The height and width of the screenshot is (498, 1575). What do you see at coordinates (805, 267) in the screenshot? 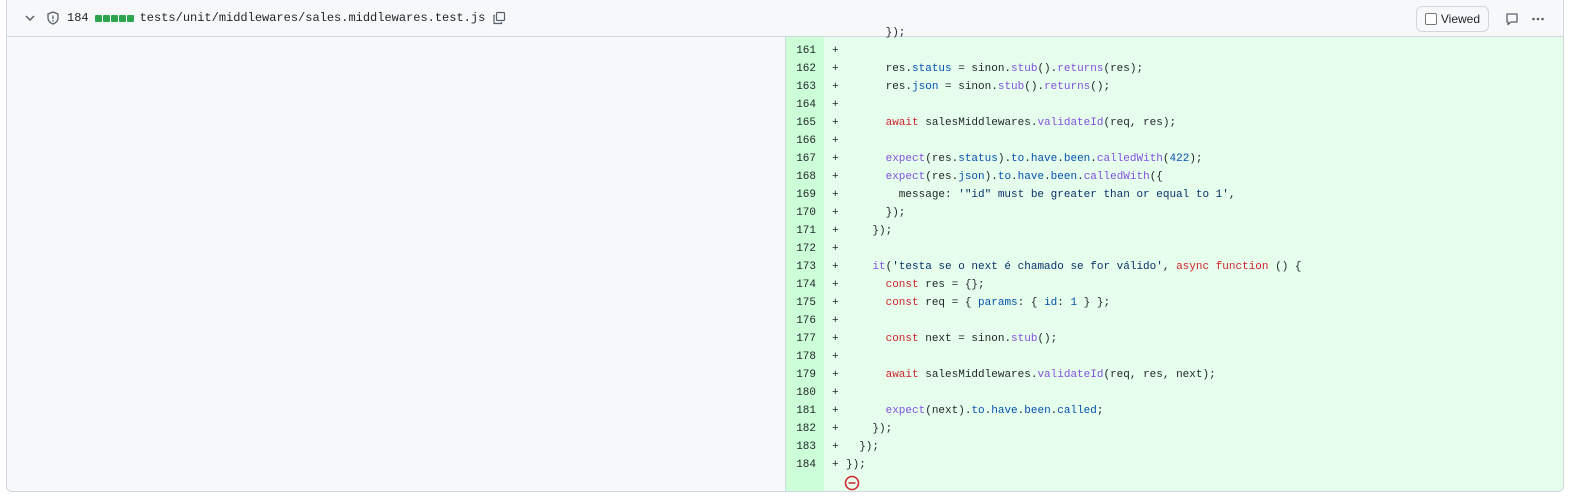
I see `line-number: 173` at bounding box center [805, 267].